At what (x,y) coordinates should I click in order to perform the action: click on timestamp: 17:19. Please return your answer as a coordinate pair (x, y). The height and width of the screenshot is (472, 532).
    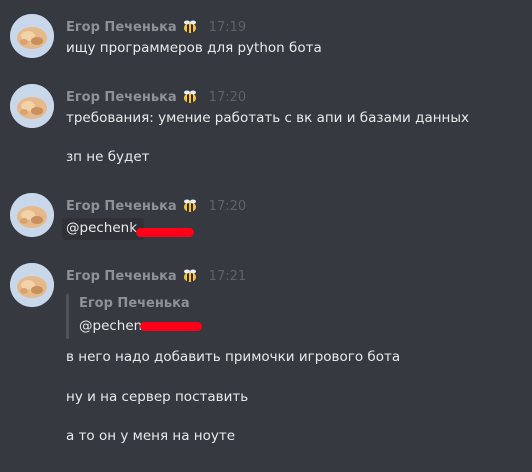
    Looking at the image, I should click on (227, 27).